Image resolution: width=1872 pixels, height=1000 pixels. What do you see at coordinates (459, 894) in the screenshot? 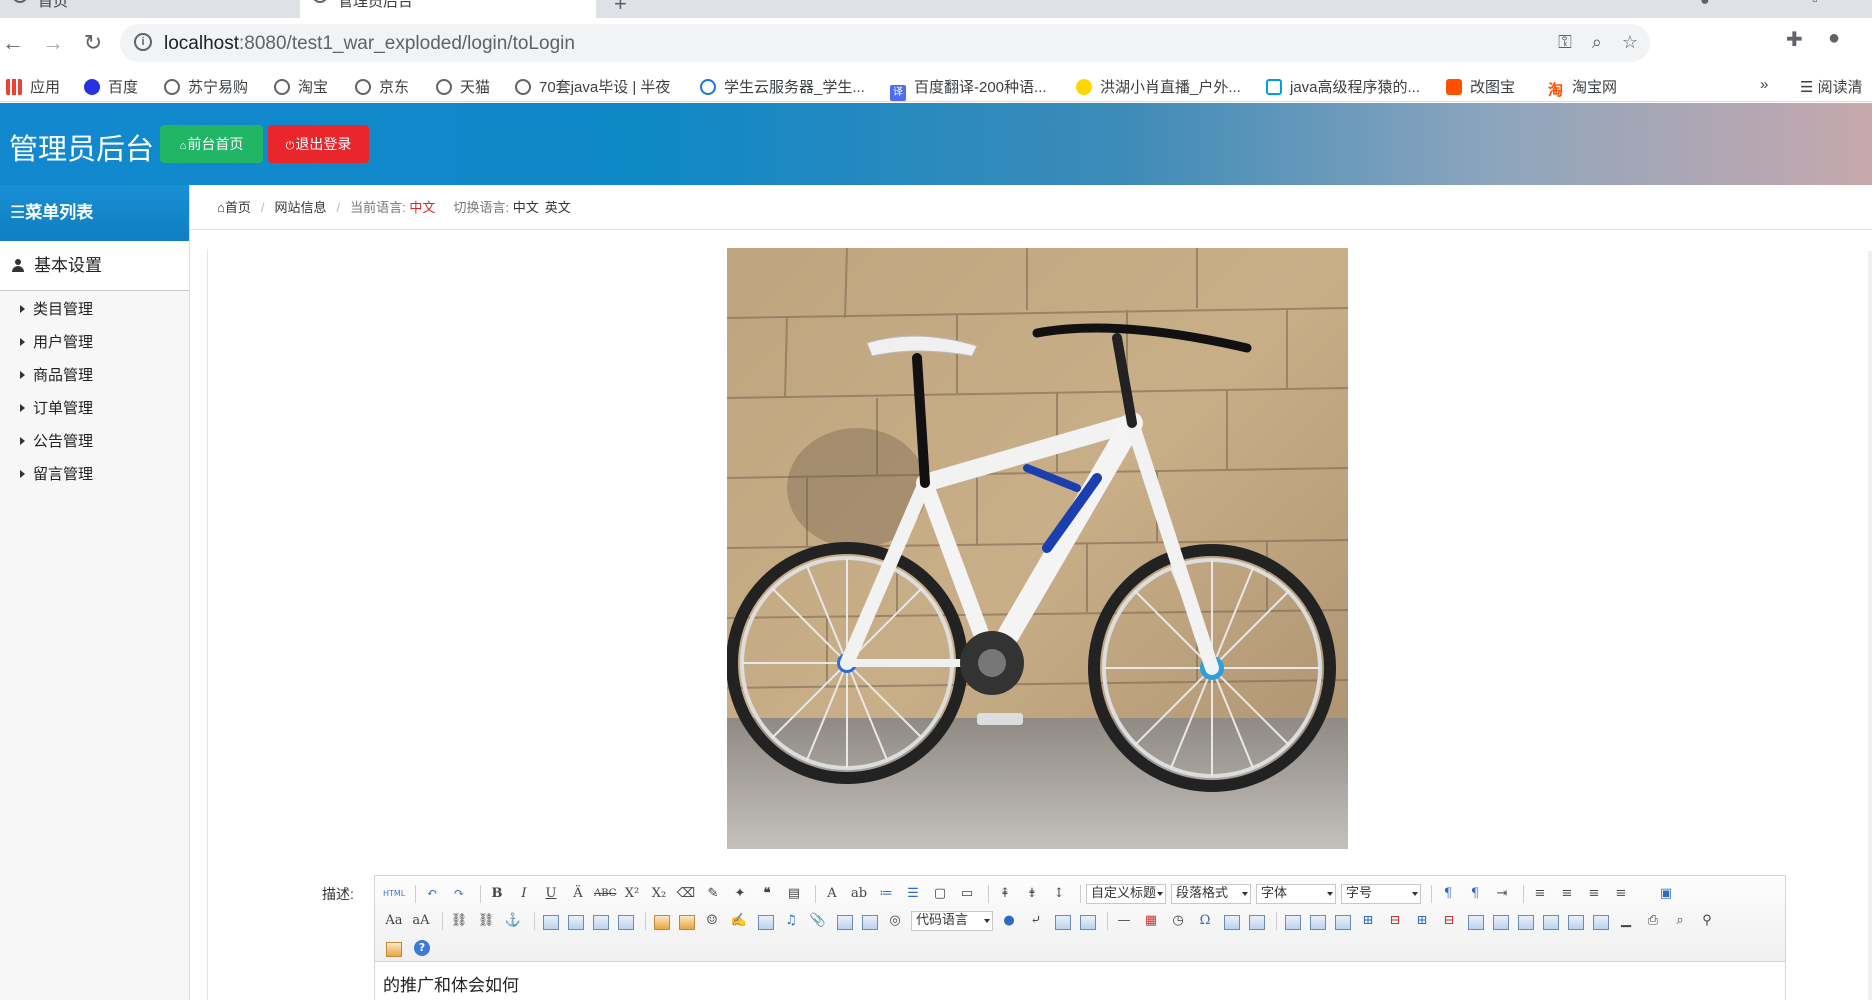
I see `redo-icon: ↷` at bounding box center [459, 894].